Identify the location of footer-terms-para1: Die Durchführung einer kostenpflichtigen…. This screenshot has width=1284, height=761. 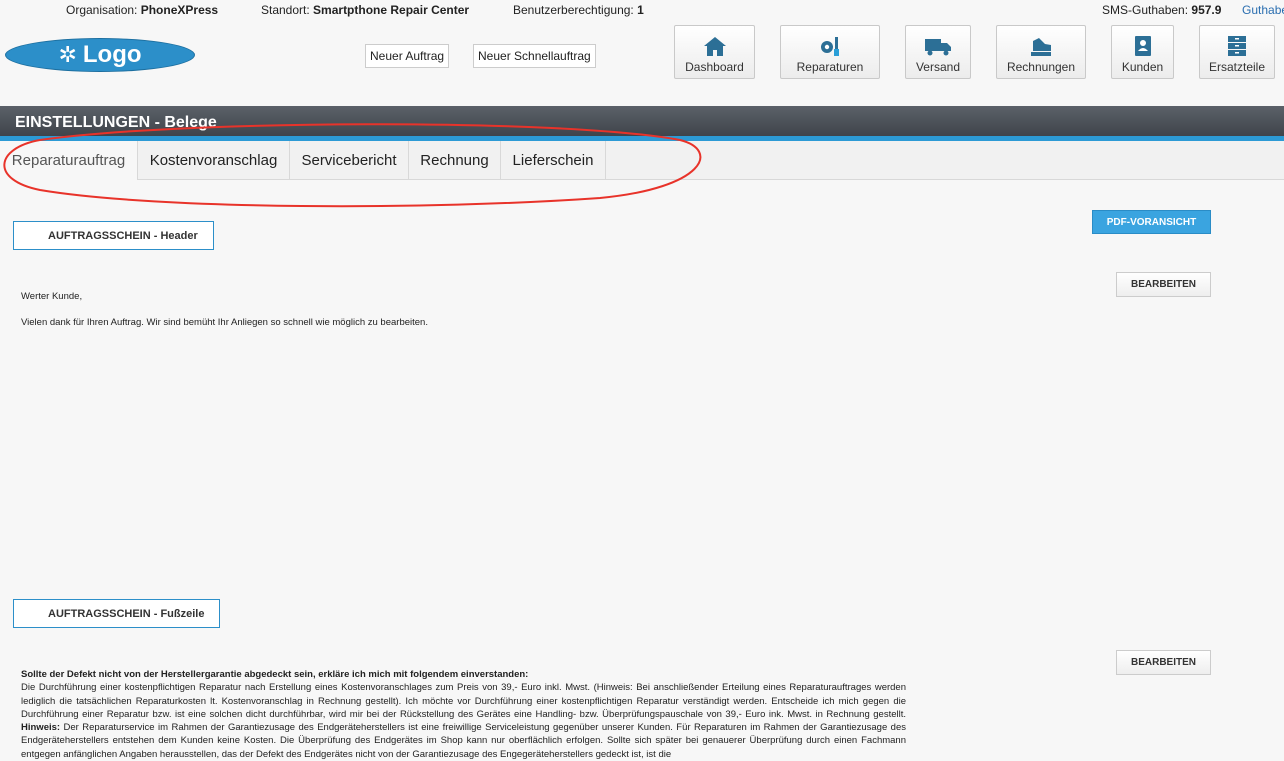
(463, 701).